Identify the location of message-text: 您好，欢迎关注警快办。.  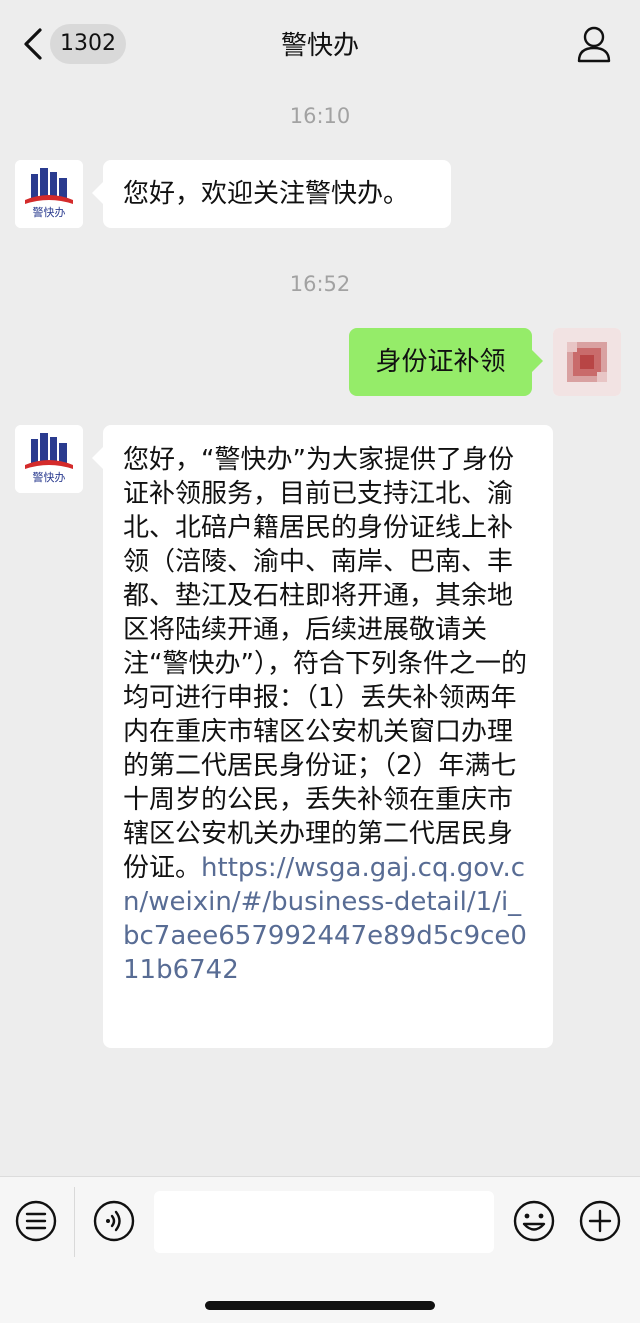
(266, 194).